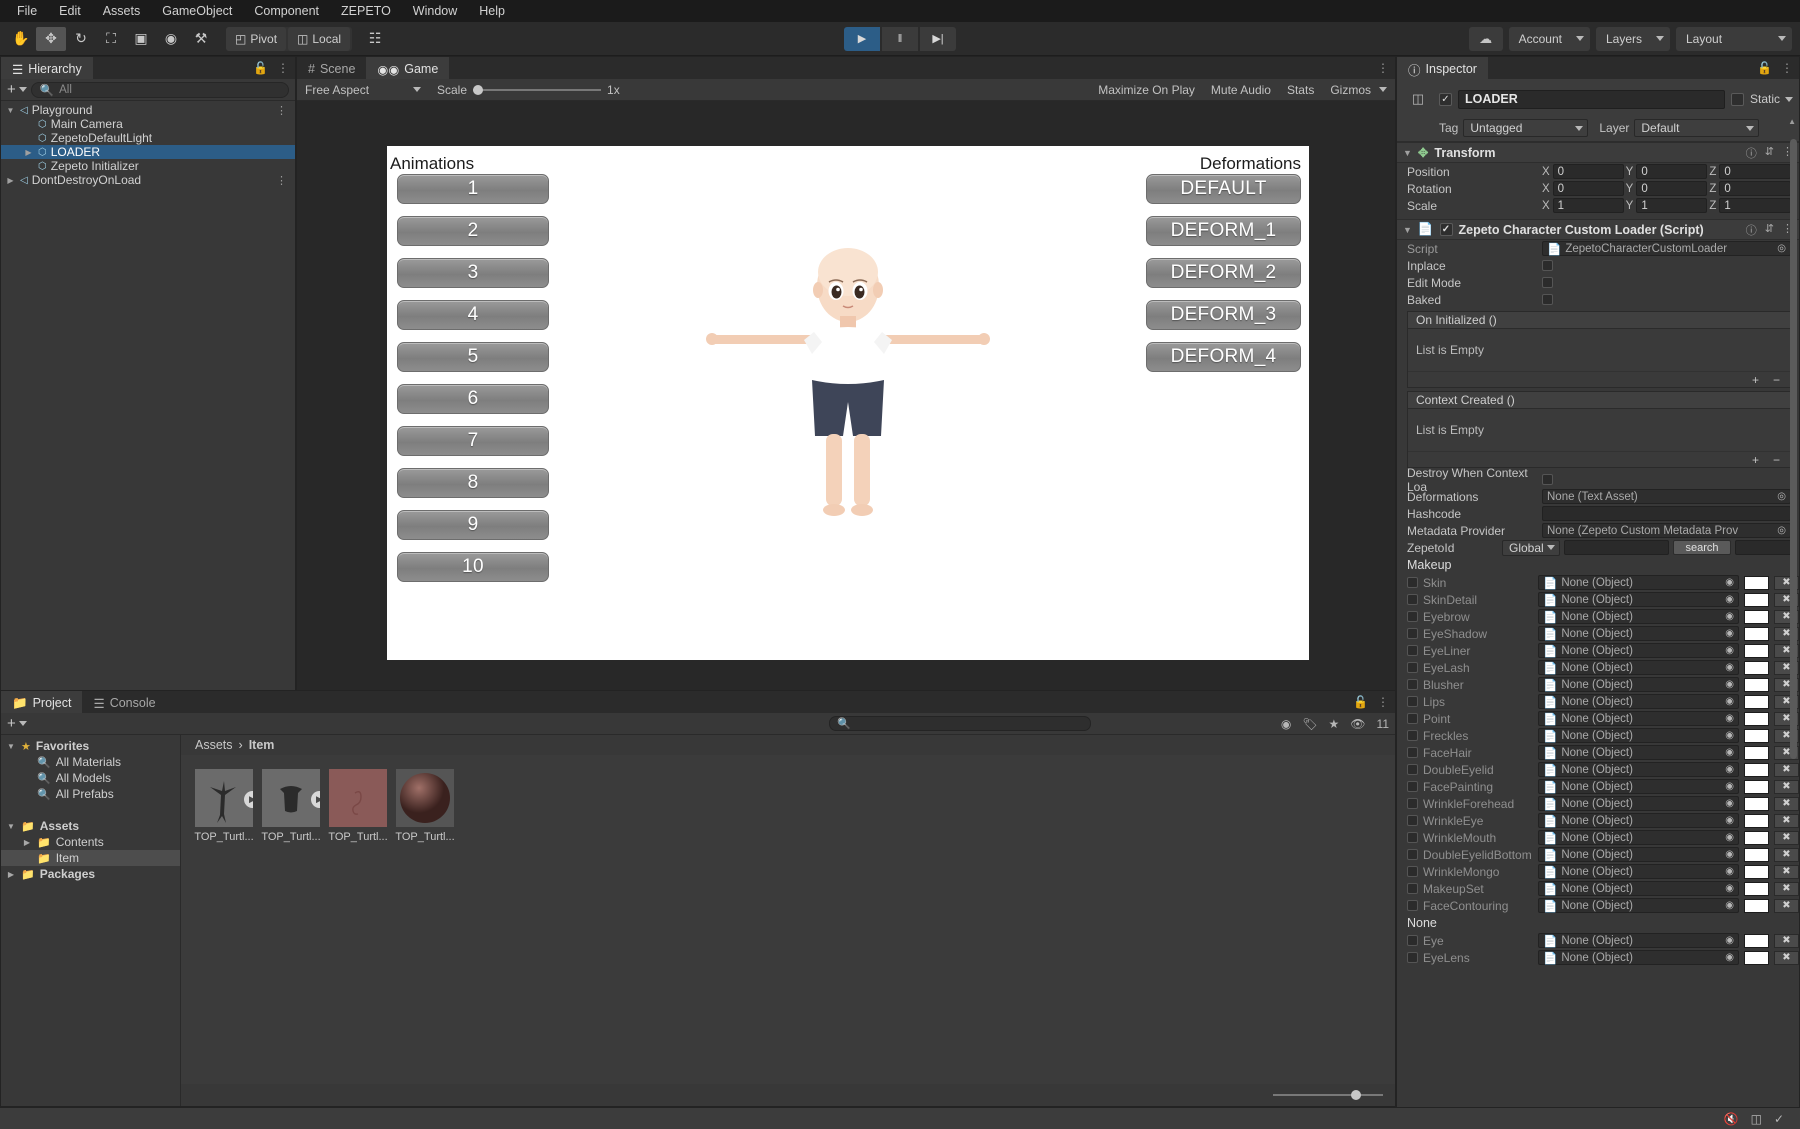 The image size is (1800, 1129). Describe the element at coordinates (148, 180) in the screenshot. I see `hierarchy-item-dontdestroyonload: ▶ ◁ DontDestroyOnLoad ⋮` at that location.